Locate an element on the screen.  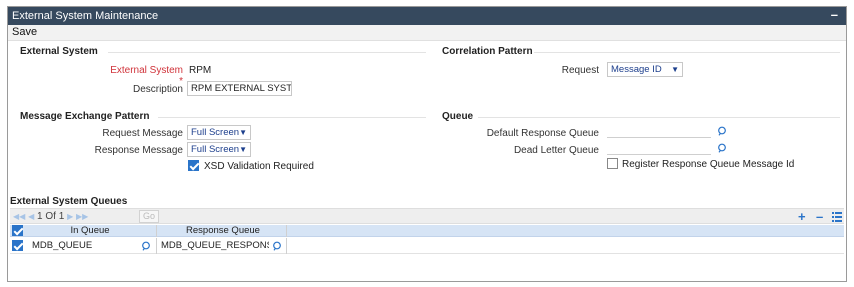
select-all-checkbox is located at coordinates (17, 230).